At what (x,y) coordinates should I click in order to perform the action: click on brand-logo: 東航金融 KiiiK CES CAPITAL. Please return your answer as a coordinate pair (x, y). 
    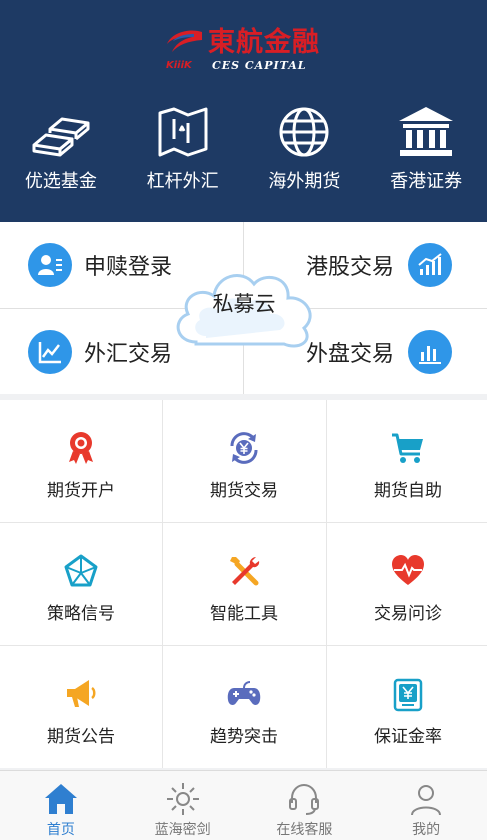
    Looking at the image, I should click on (244, 51).